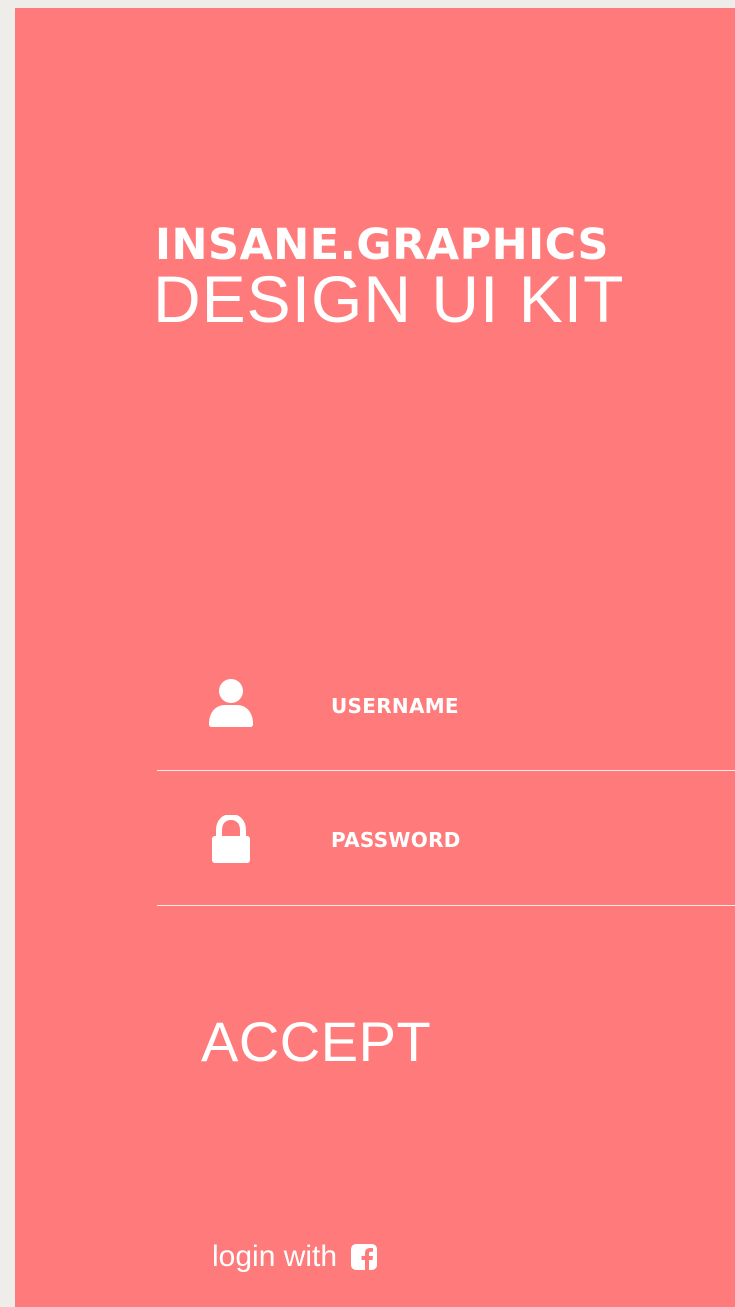  Describe the element at coordinates (364, 1257) in the screenshot. I see `facebook-icon` at that location.